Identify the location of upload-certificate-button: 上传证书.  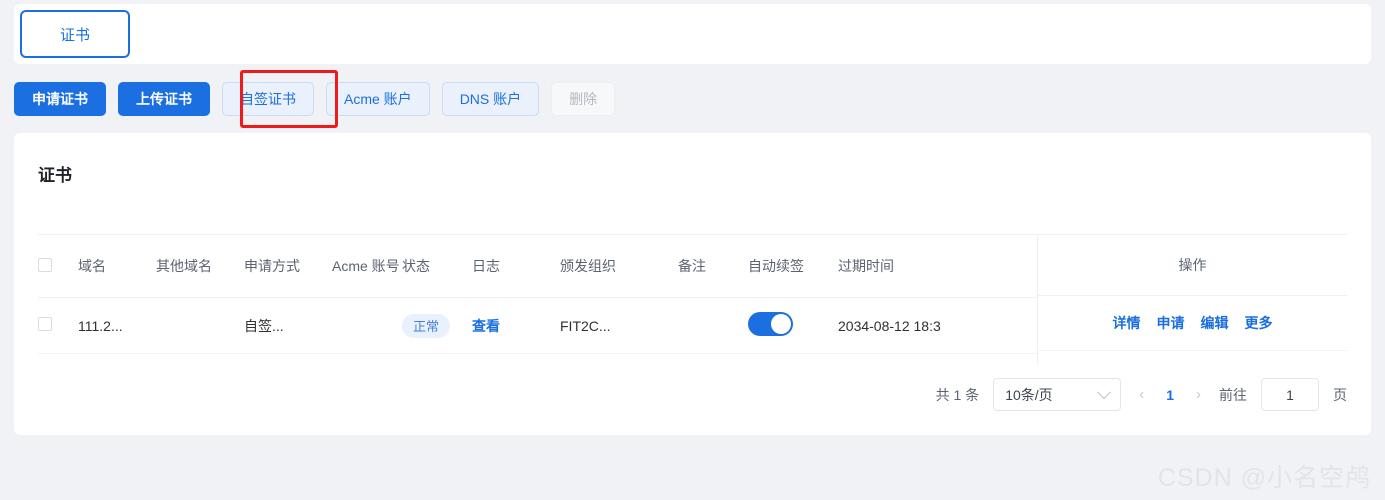
(164, 99).